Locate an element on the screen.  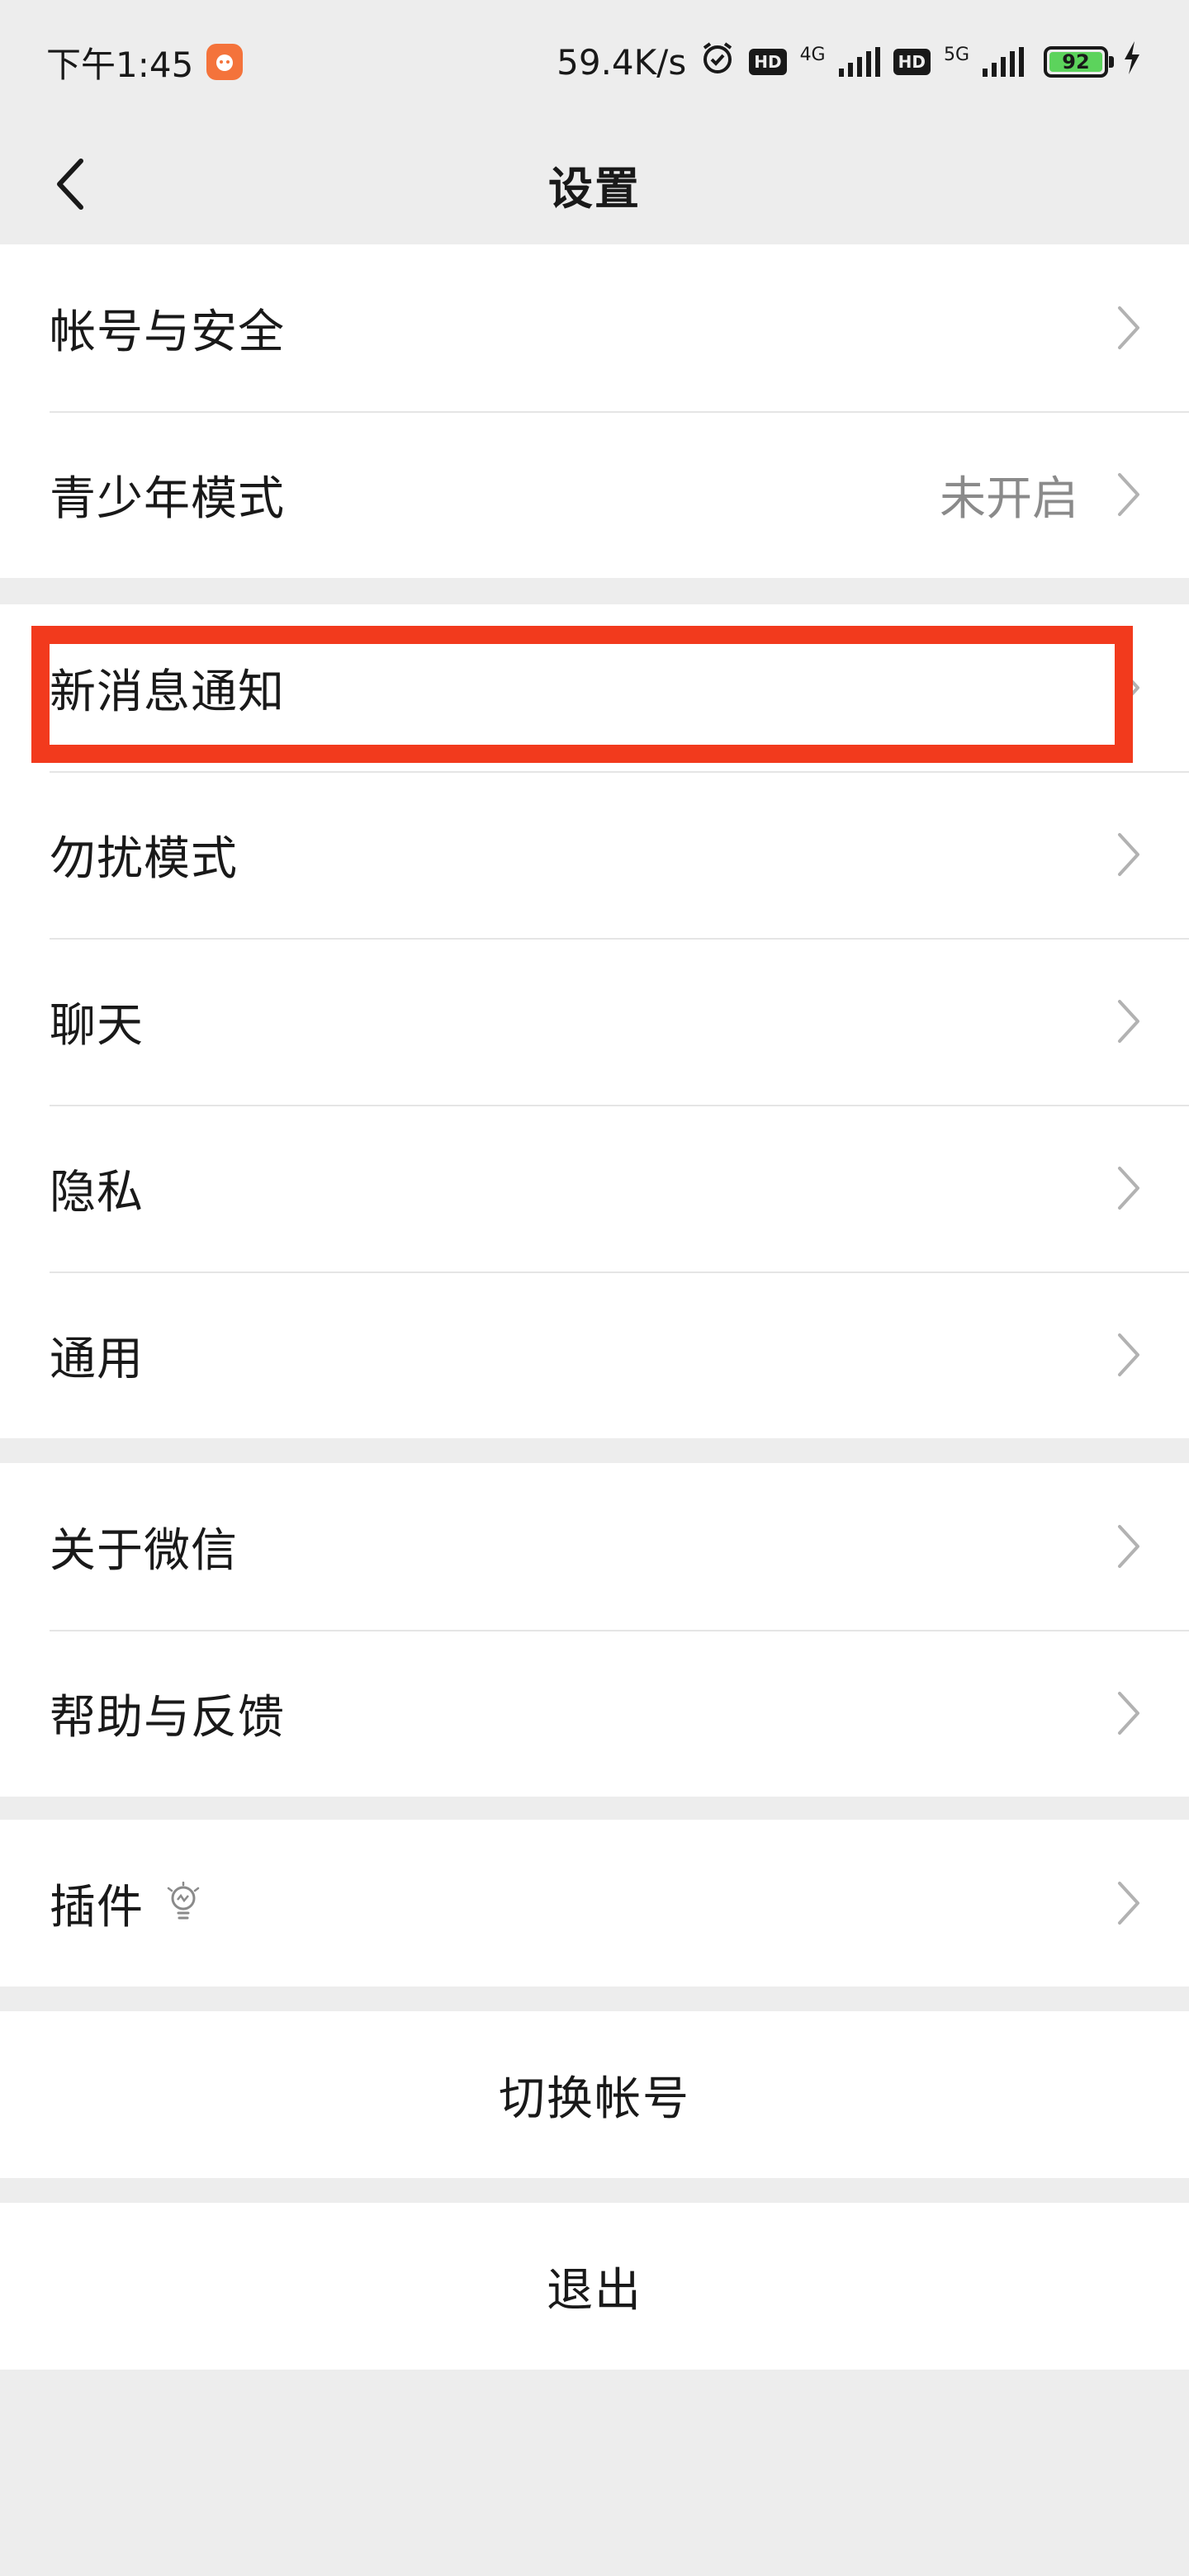
logout-button: 退出 is located at coordinates (594, 2286).